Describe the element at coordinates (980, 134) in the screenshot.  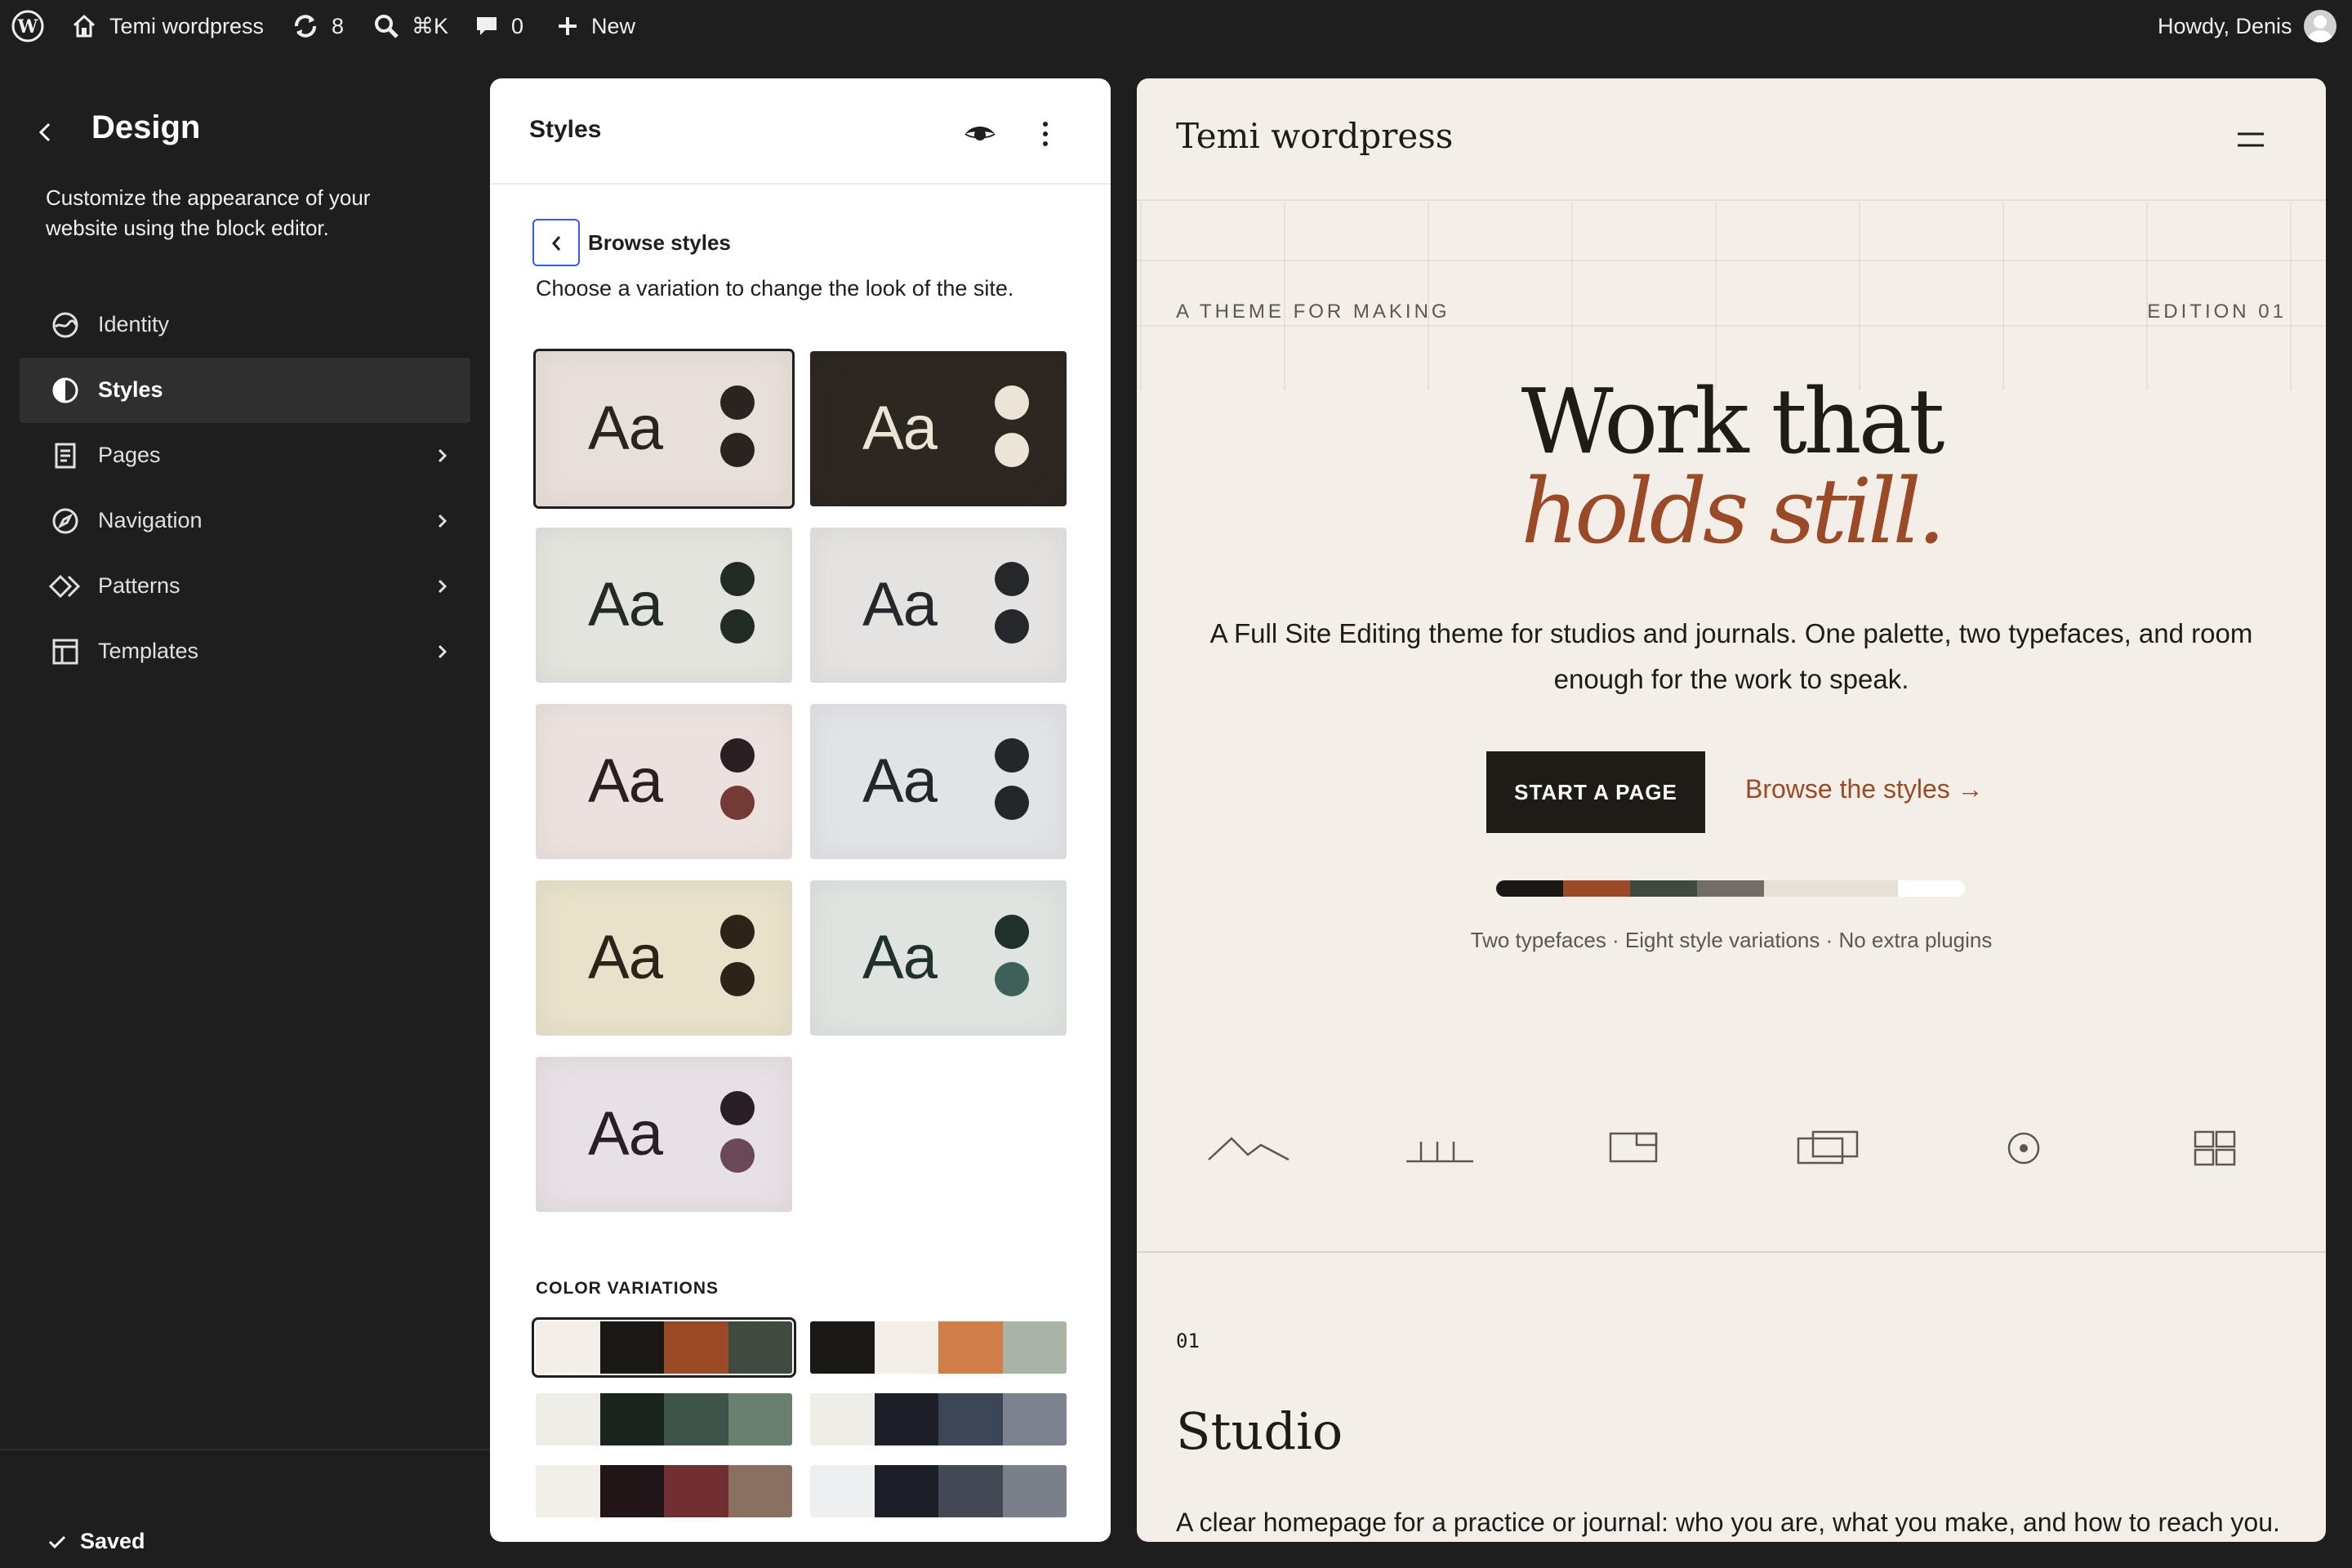
I see `eye-icon` at that location.